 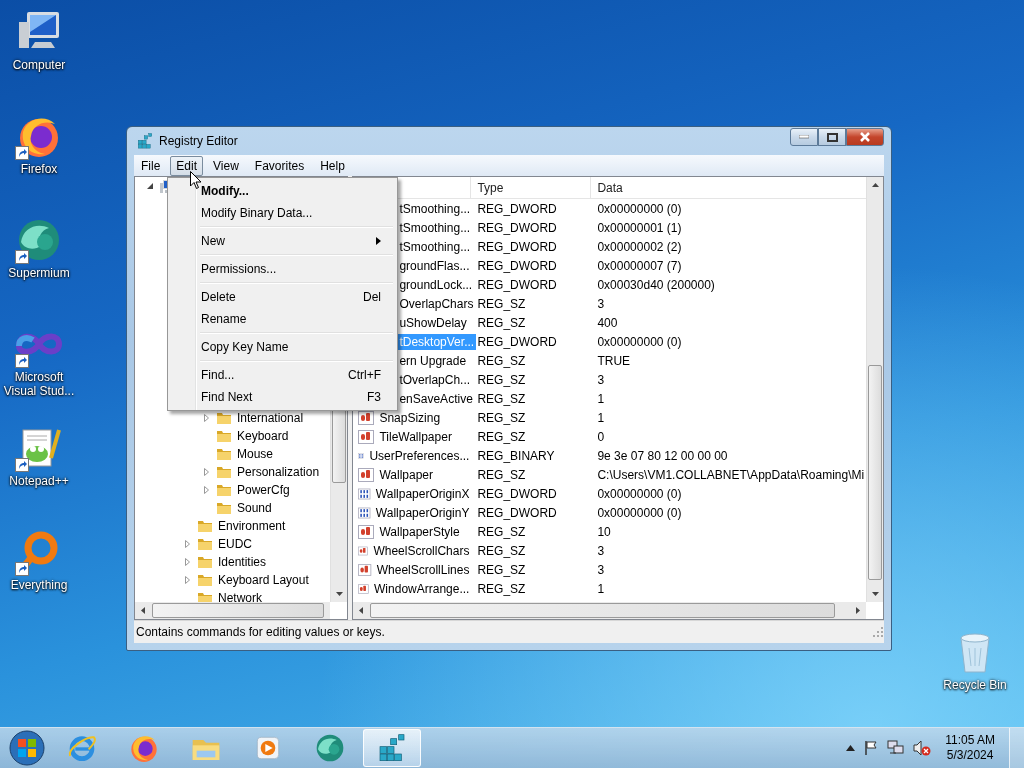 What do you see at coordinates (39, 51) in the screenshot?
I see `desktop-shortcut: Computer` at bounding box center [39, 51].